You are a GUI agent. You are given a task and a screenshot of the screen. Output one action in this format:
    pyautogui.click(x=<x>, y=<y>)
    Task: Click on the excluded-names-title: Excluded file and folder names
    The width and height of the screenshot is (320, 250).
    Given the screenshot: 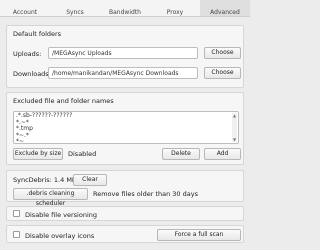 What is the action you would take?
    pyautogui.click(x=63, y=101)
    